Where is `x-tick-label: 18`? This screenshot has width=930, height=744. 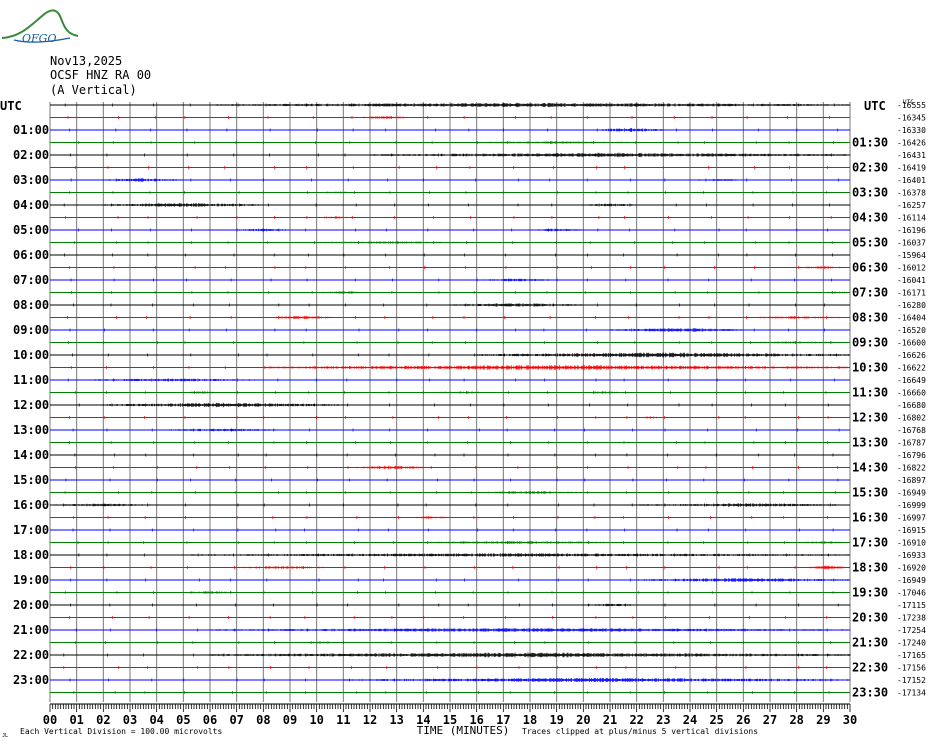
x-tick-label: 18 is located at coordinates (530, 720).